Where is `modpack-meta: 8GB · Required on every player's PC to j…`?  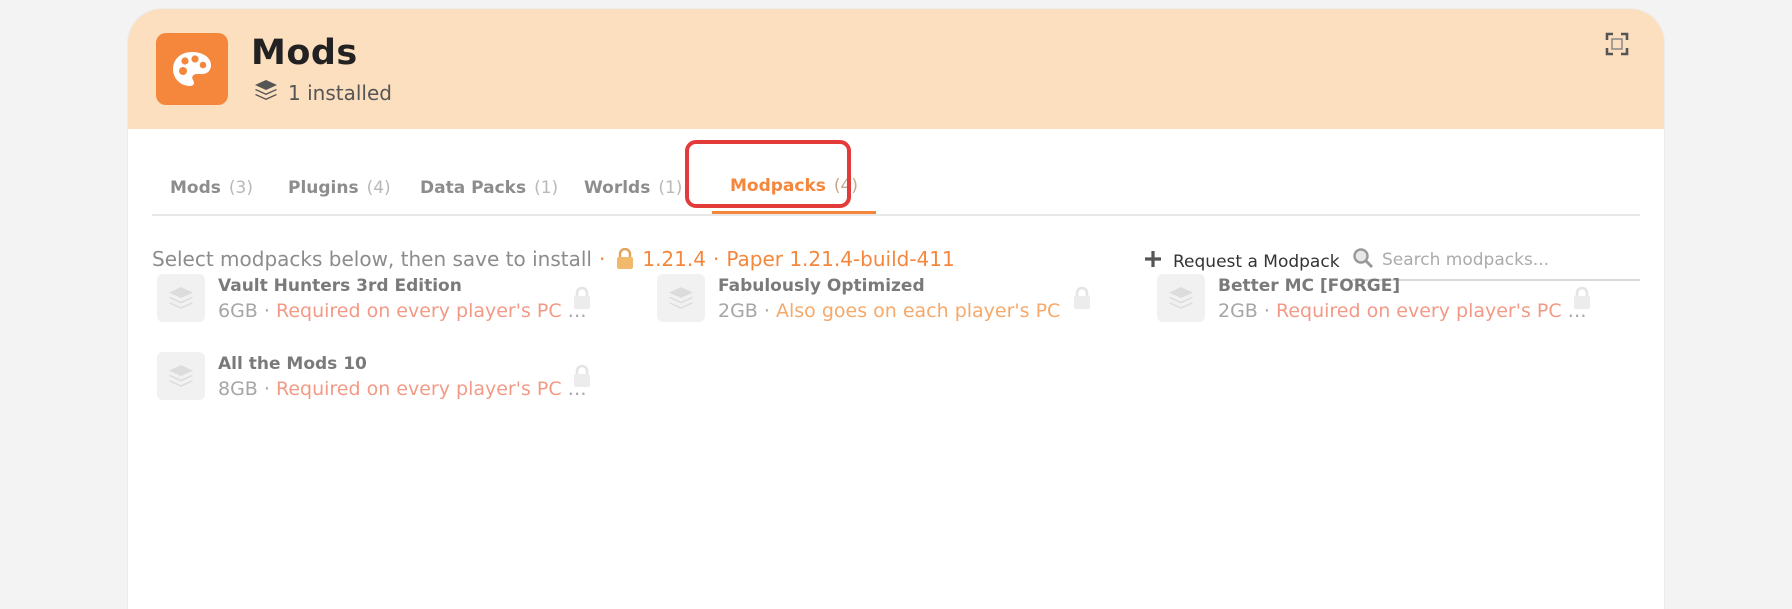 modpack-meta: 8GB · Required on every player's PC to j… is located at coordinates (403, 389).